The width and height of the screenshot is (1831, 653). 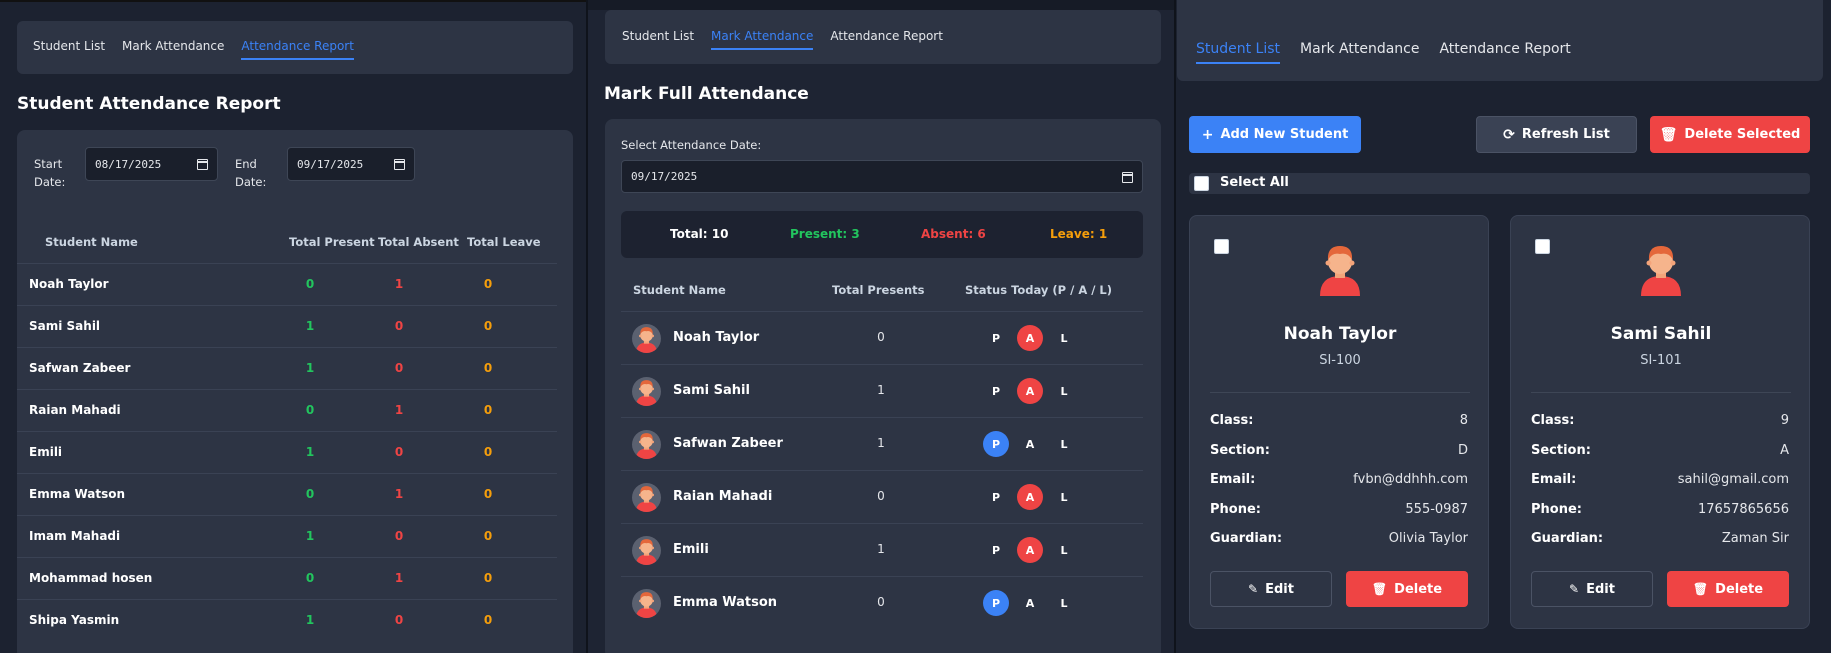 What do you see at coordinates (287, 452) in the screenshot?
I see `table-row: Emili 1 0 0` at bounding box center [287, 452].